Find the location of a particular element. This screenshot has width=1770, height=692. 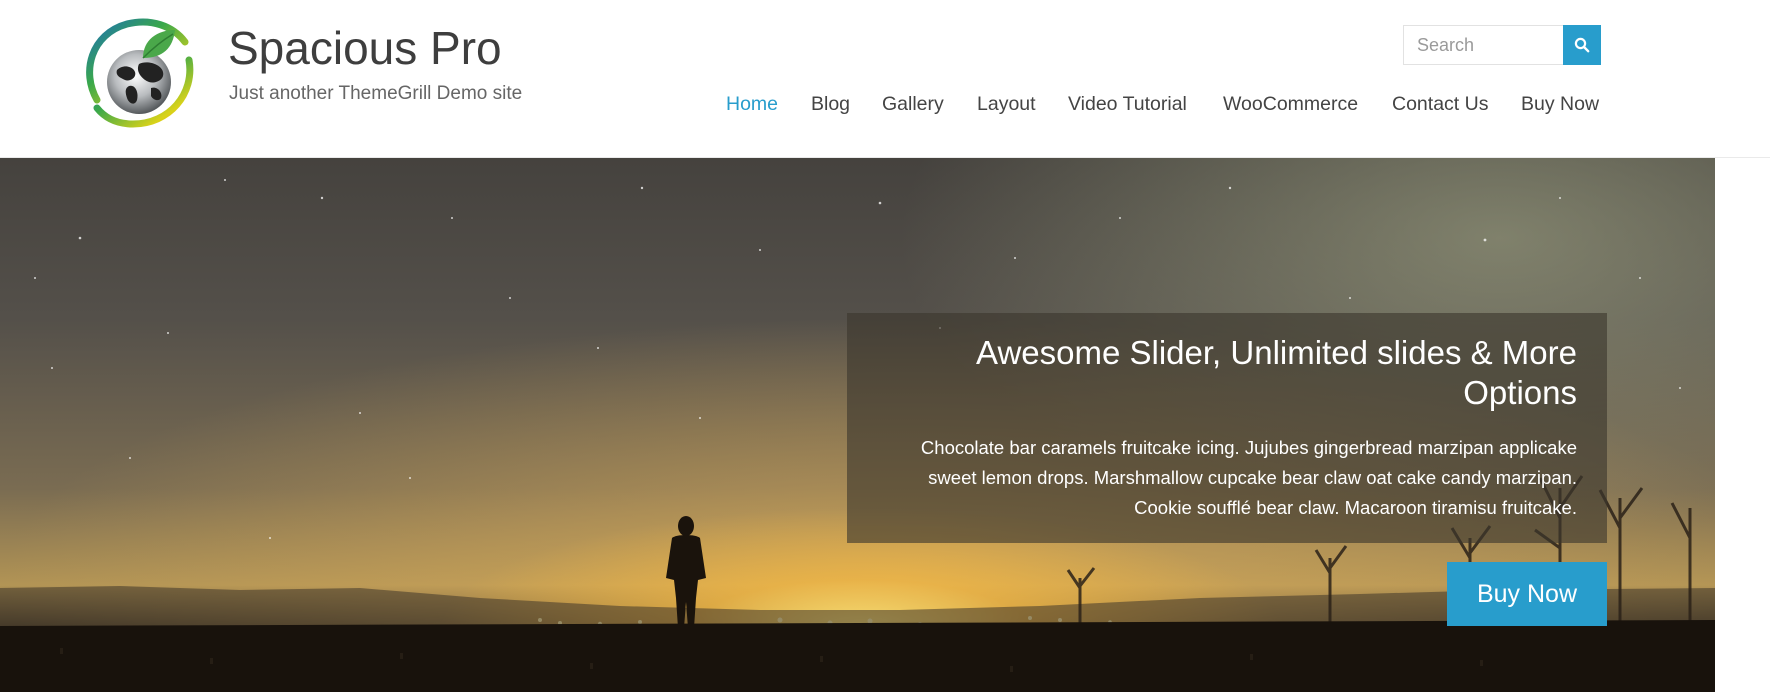

site-tagline: Just another ThemeGrill Demo site is located at coordinates (376, 93).